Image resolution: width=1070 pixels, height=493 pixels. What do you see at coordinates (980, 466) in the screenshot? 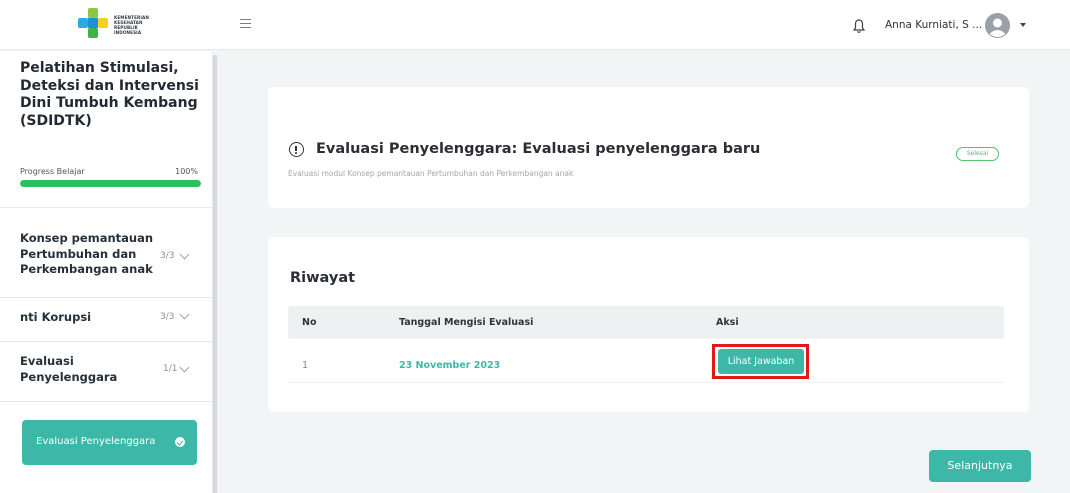
I see `next-button: Selanjutnya` at bounding box center [980, 466].